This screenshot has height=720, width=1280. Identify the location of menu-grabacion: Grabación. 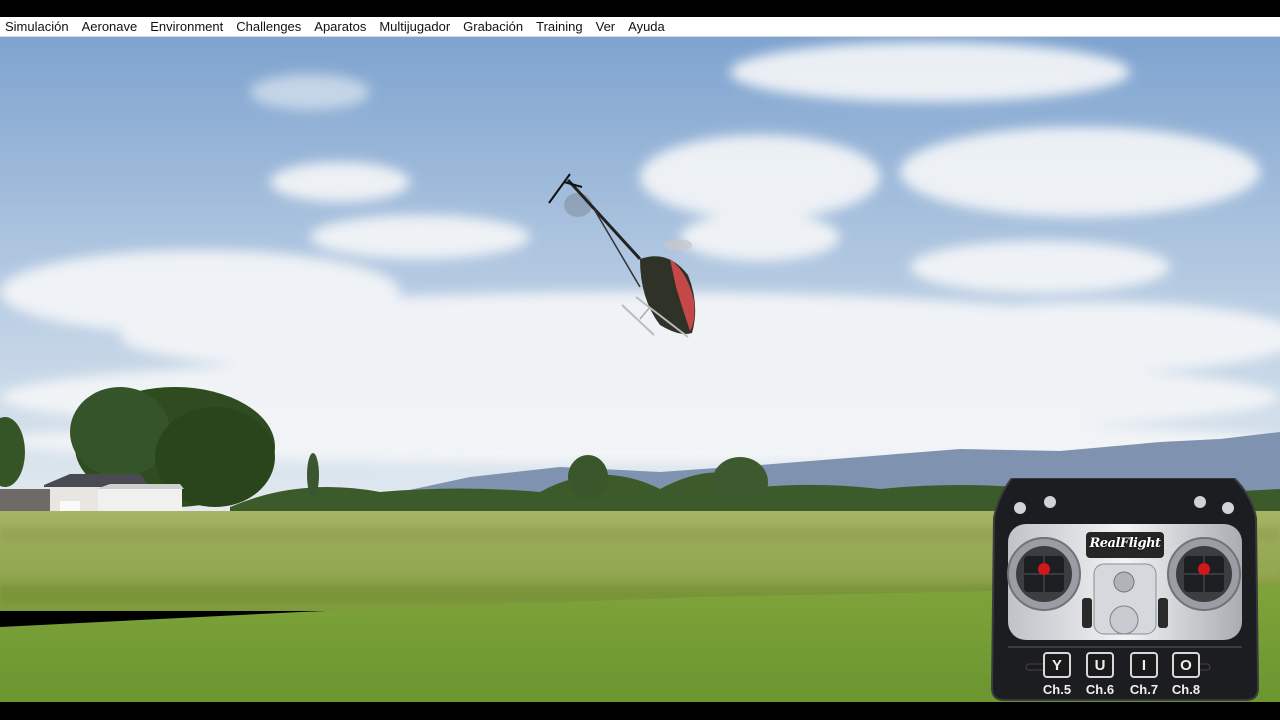
(495, 27).